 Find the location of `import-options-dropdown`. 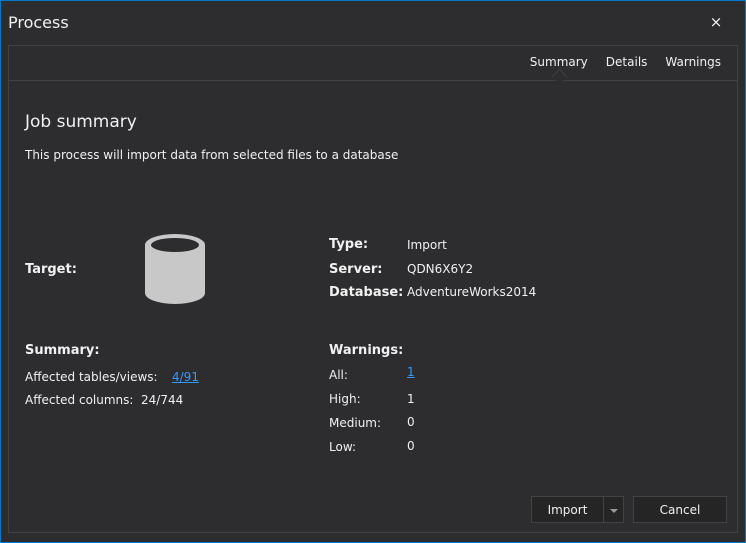

import-options-dropdown is located at coordinates (613, 509).